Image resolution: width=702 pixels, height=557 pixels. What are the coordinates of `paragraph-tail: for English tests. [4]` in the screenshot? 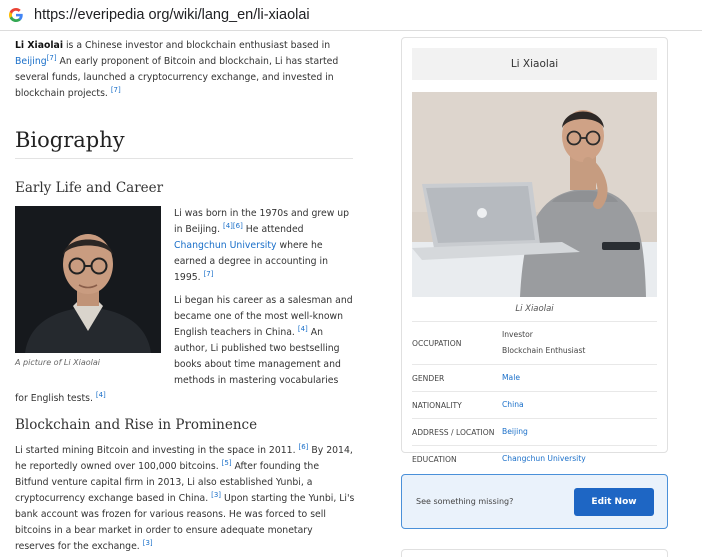 It's located at (60, 399).